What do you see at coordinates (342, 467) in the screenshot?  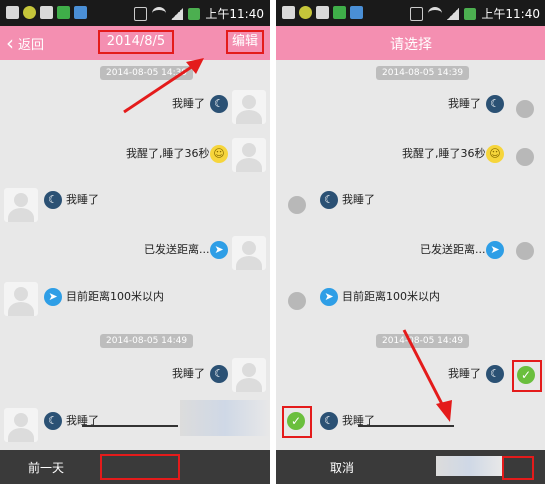 I see `cancel-button: 取消` at bounding box center [342, 467].